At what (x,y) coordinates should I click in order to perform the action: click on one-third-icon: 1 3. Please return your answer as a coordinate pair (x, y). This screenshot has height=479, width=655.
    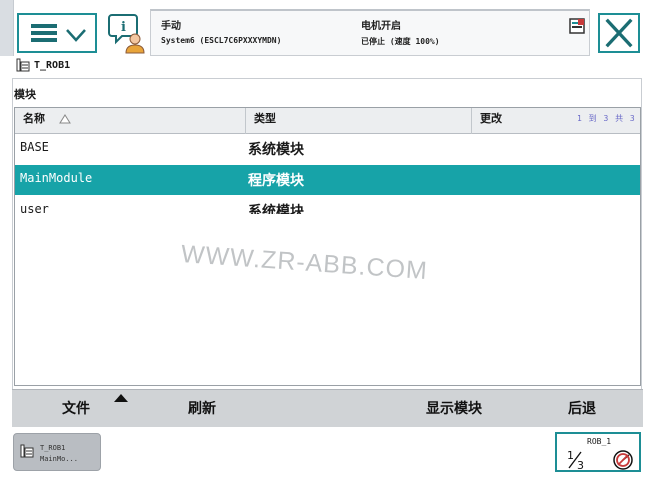
    Looking at the image, I should click on (575, 459).